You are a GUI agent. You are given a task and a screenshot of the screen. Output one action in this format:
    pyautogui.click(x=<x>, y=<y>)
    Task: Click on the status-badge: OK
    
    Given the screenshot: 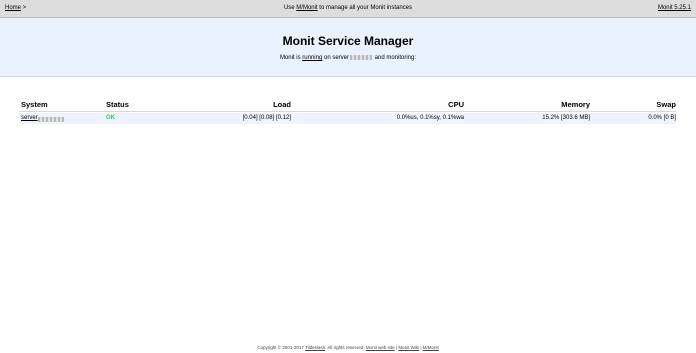 What is the action you would take?
    pyautogui.click(x=110, y=118)
    